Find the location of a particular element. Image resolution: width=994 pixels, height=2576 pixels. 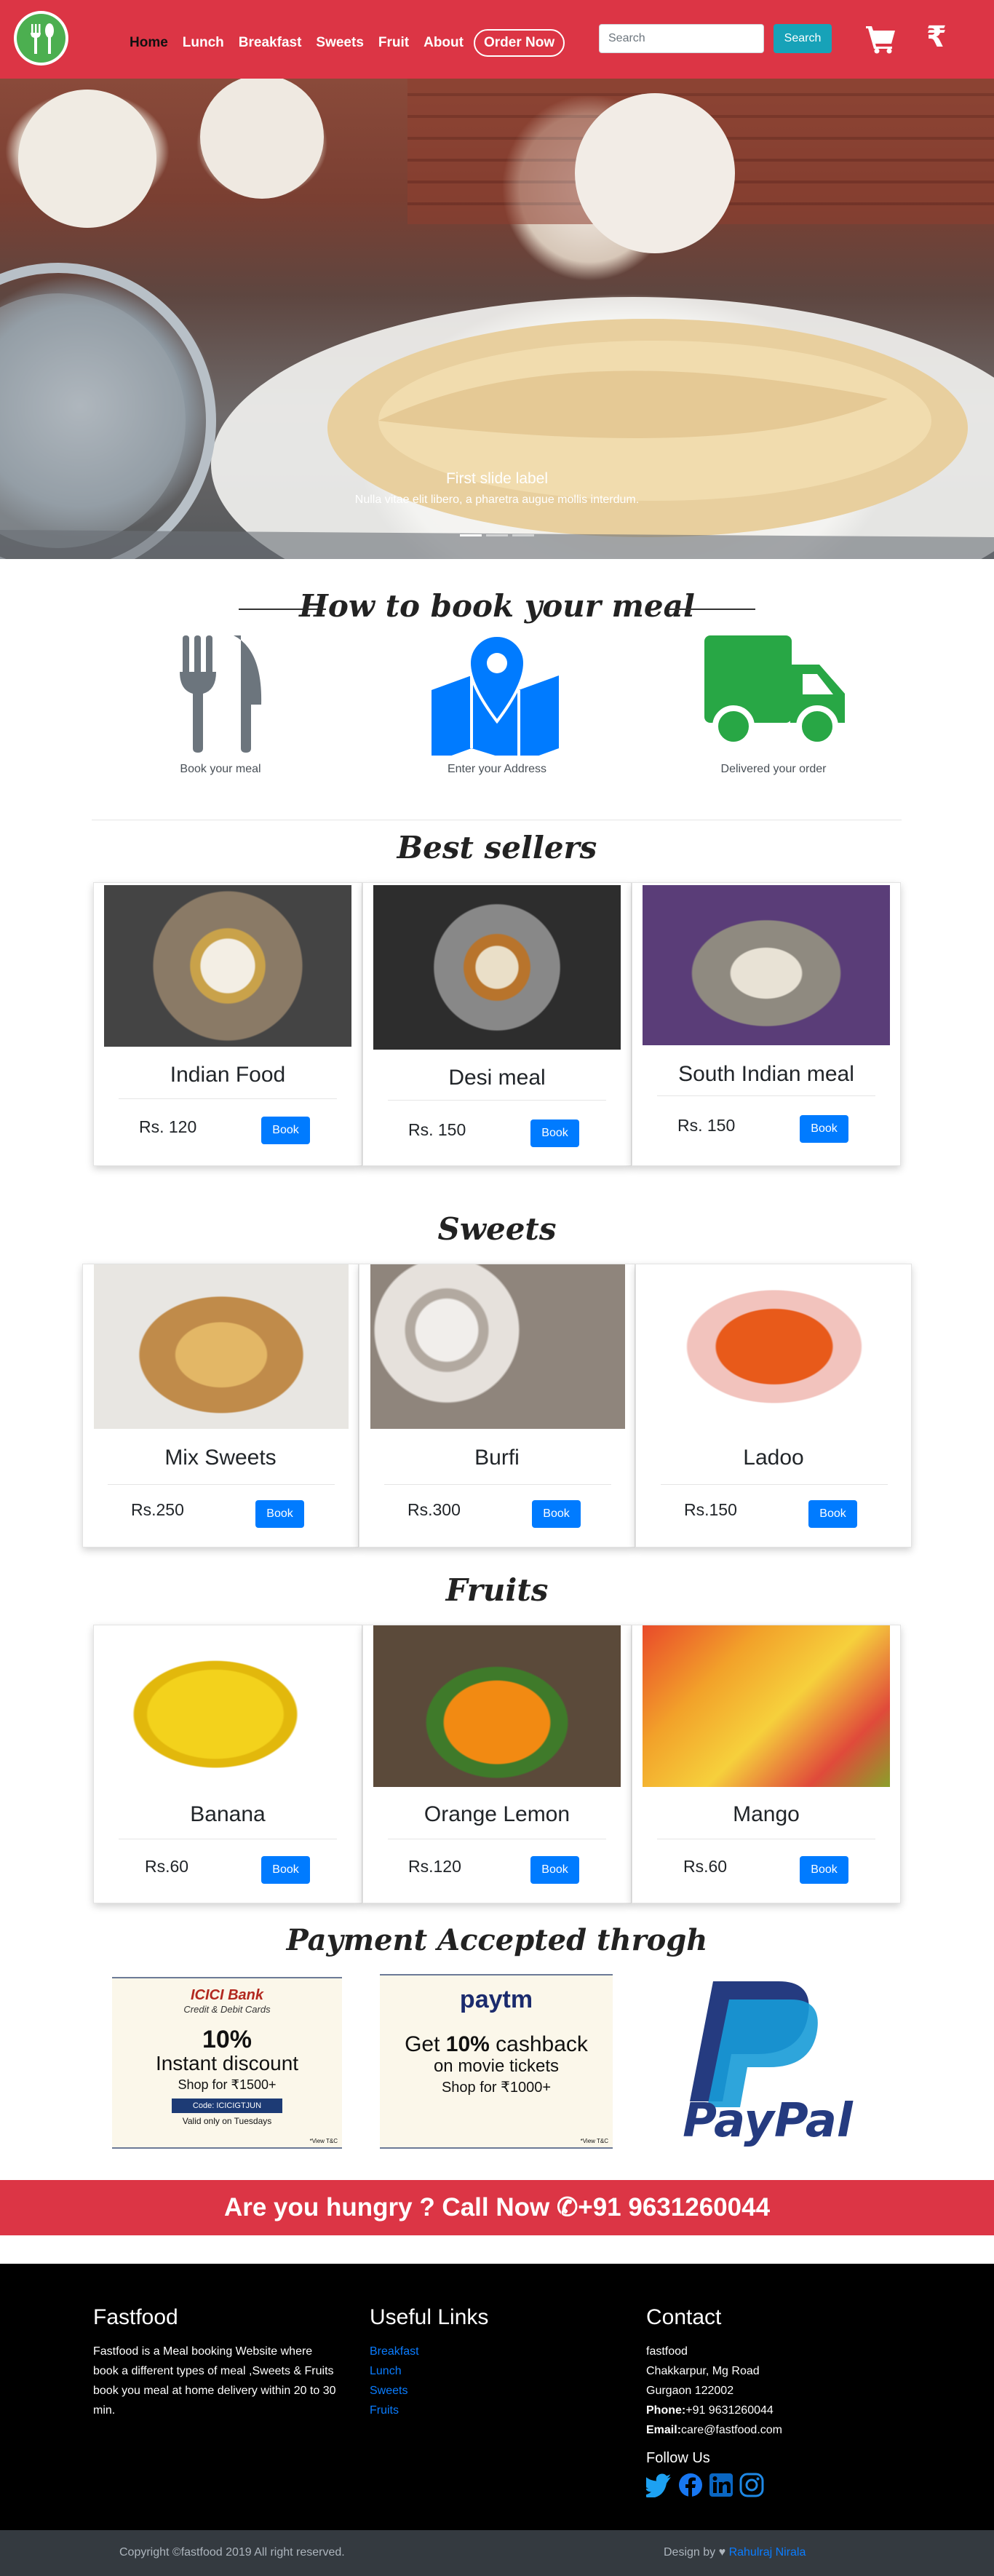

truck-icon is located at coordinates (775, 691).